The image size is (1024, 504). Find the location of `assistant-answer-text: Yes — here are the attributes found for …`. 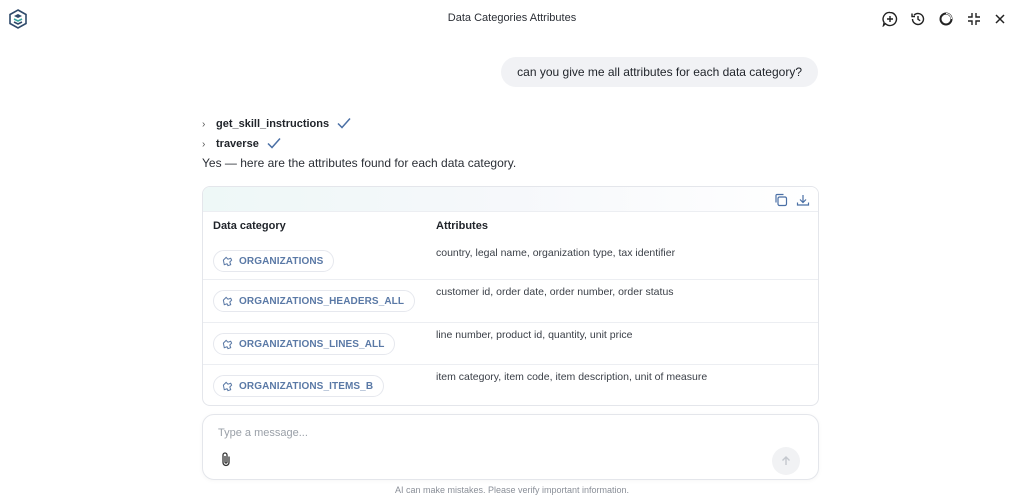

assistant-answer-text: Yes — here are the attributes found for … is located at coordinates (359, 163).